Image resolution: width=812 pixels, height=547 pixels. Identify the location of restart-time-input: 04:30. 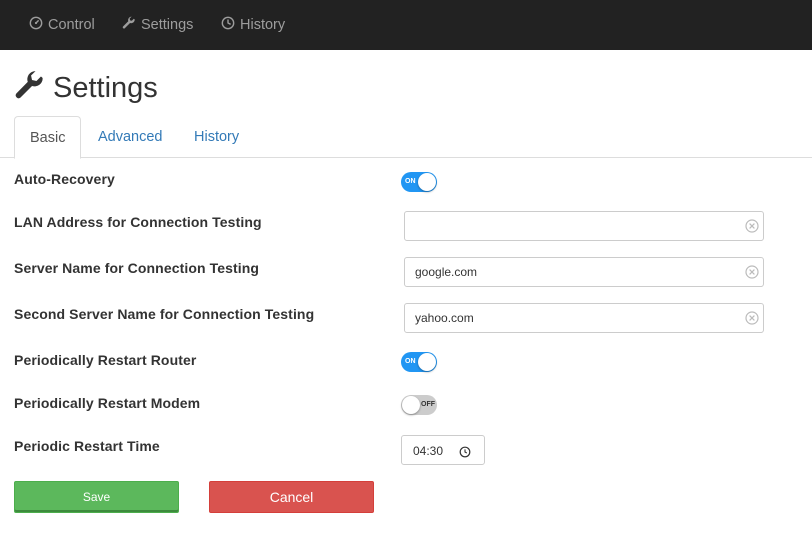
(443, 450).